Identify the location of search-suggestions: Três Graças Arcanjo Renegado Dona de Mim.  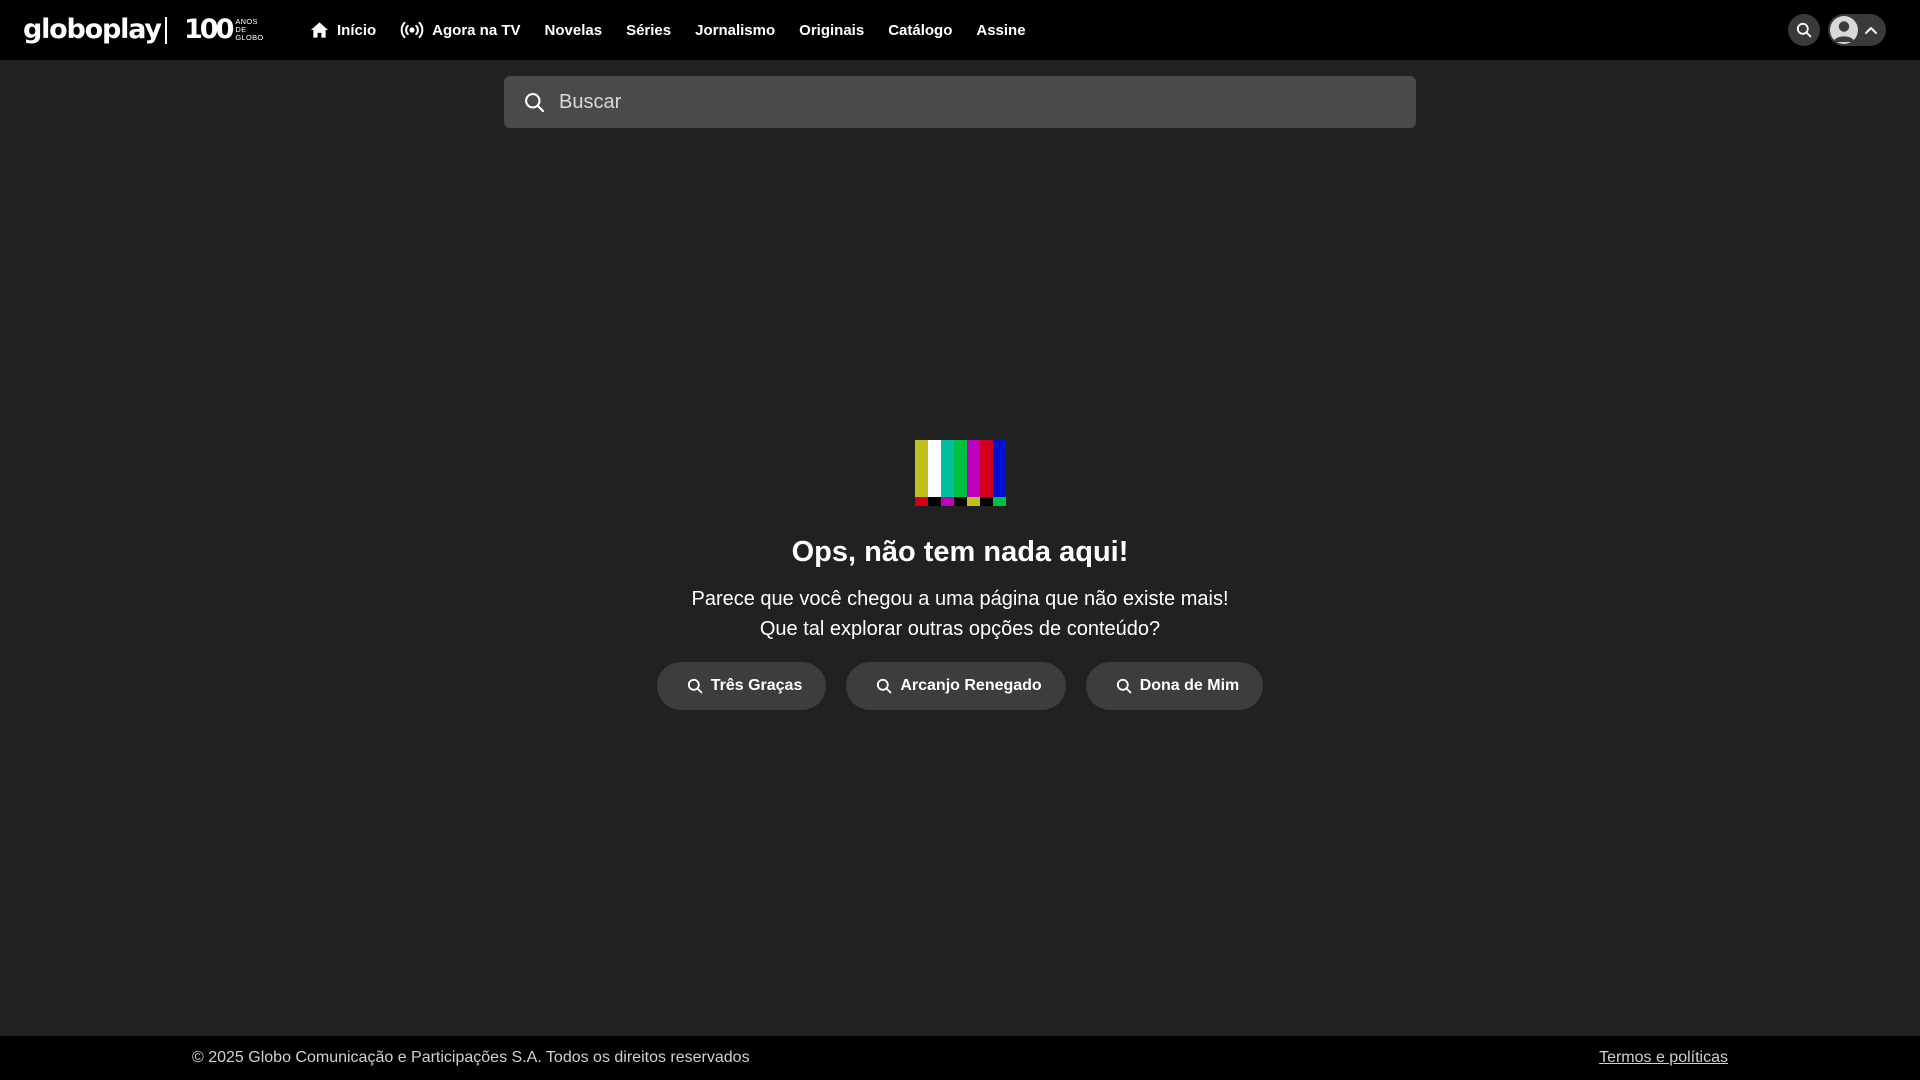
(960, 686).